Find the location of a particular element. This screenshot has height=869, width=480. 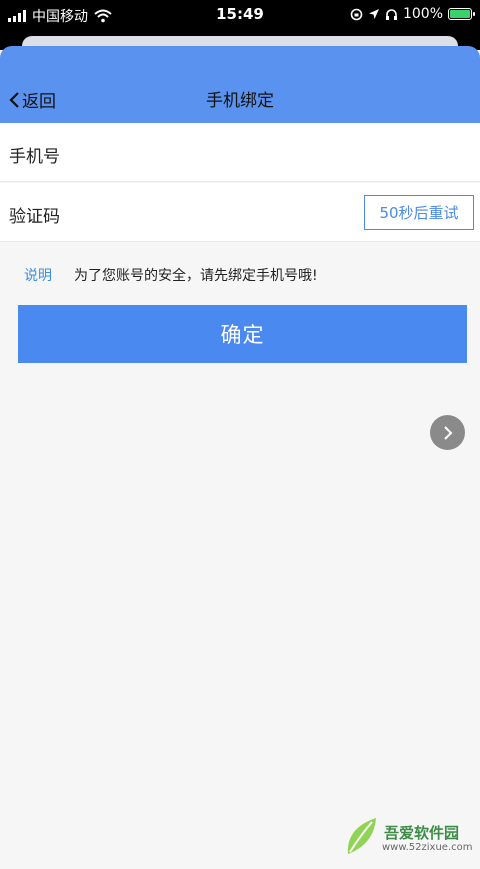

code-row: 验证码 50秒后重试 is located at coordinates (240, 212).